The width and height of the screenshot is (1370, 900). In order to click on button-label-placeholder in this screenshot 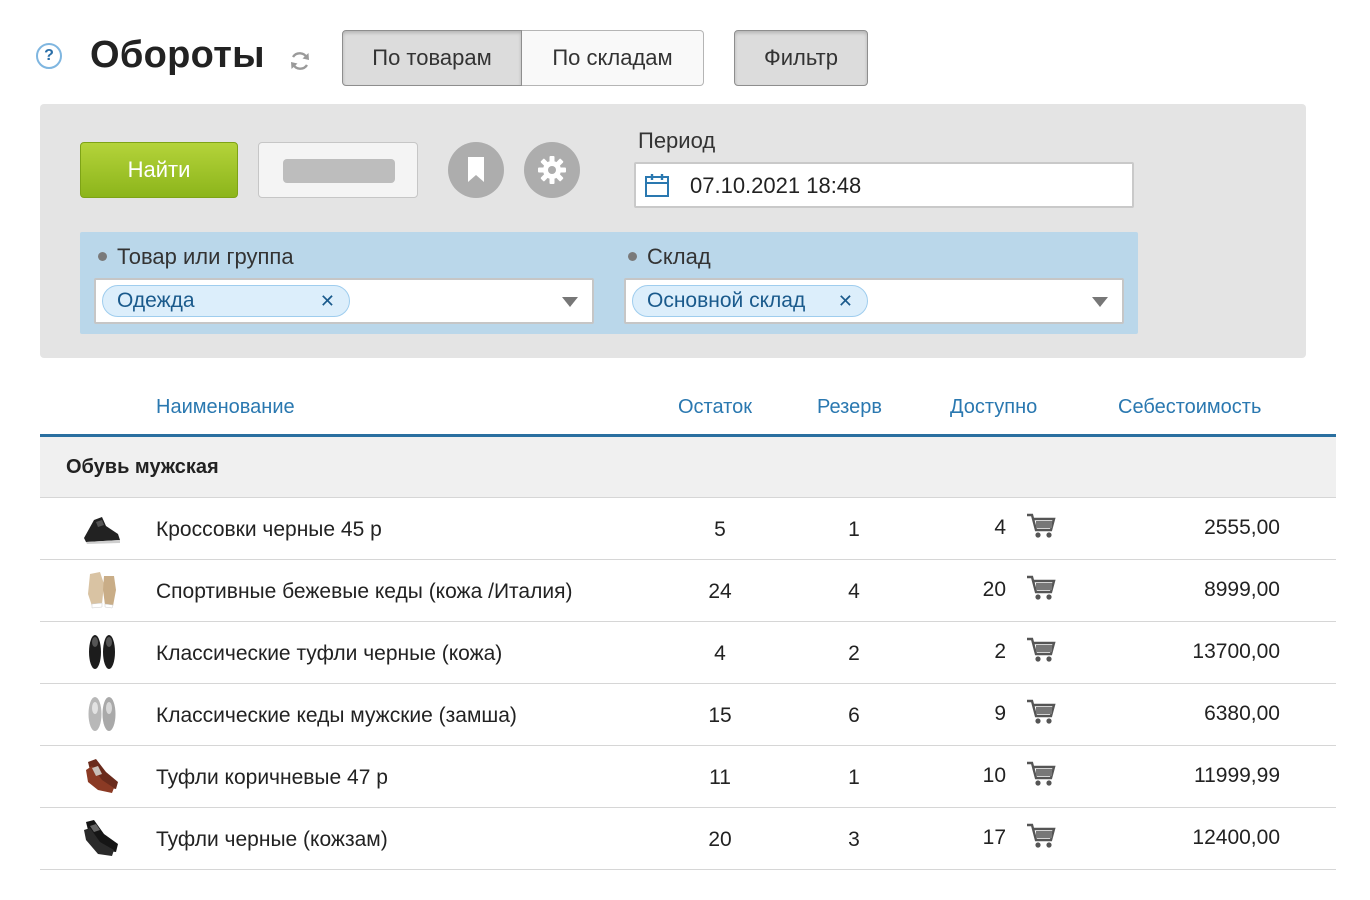, I will do `click(339, 171)`.